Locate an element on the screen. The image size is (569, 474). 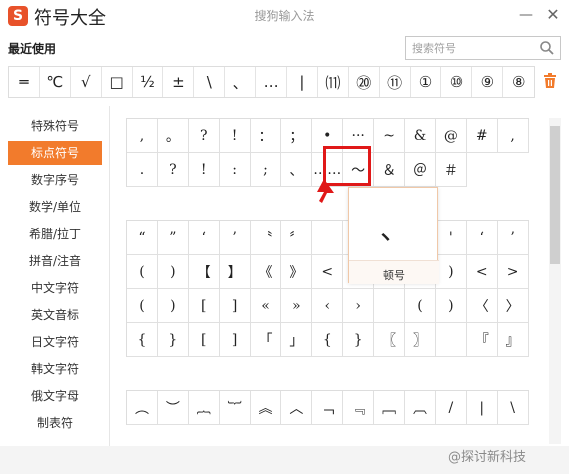
search-input is located at coordinates (472, 48).